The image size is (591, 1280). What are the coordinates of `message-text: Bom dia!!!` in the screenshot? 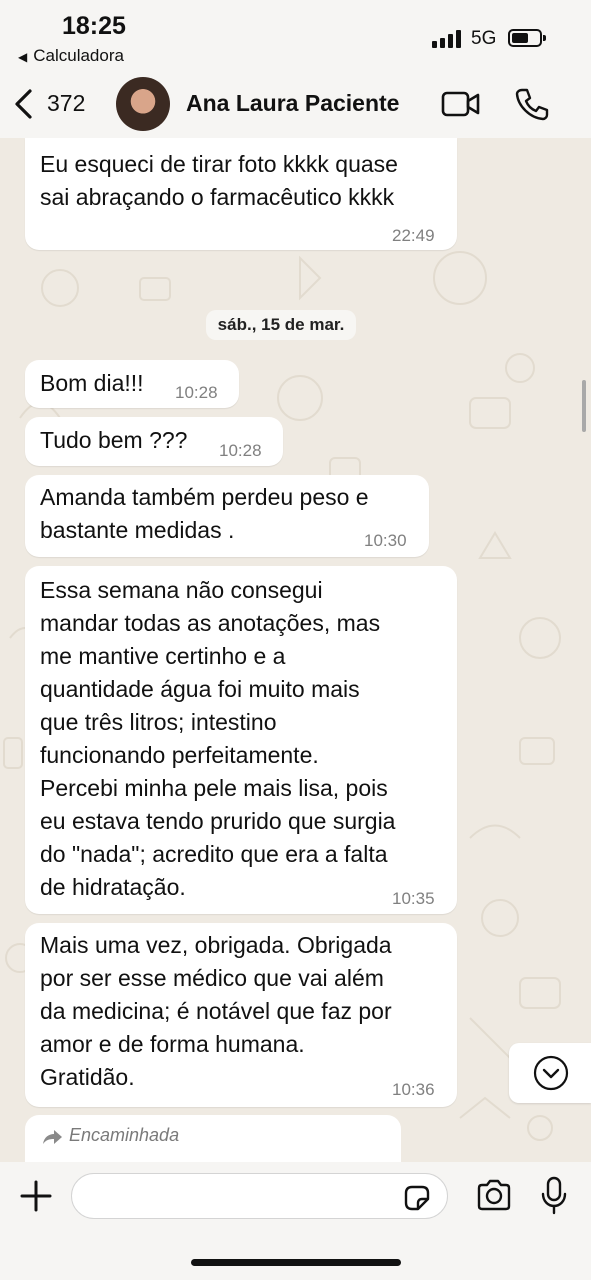 It's located at (92, 383).